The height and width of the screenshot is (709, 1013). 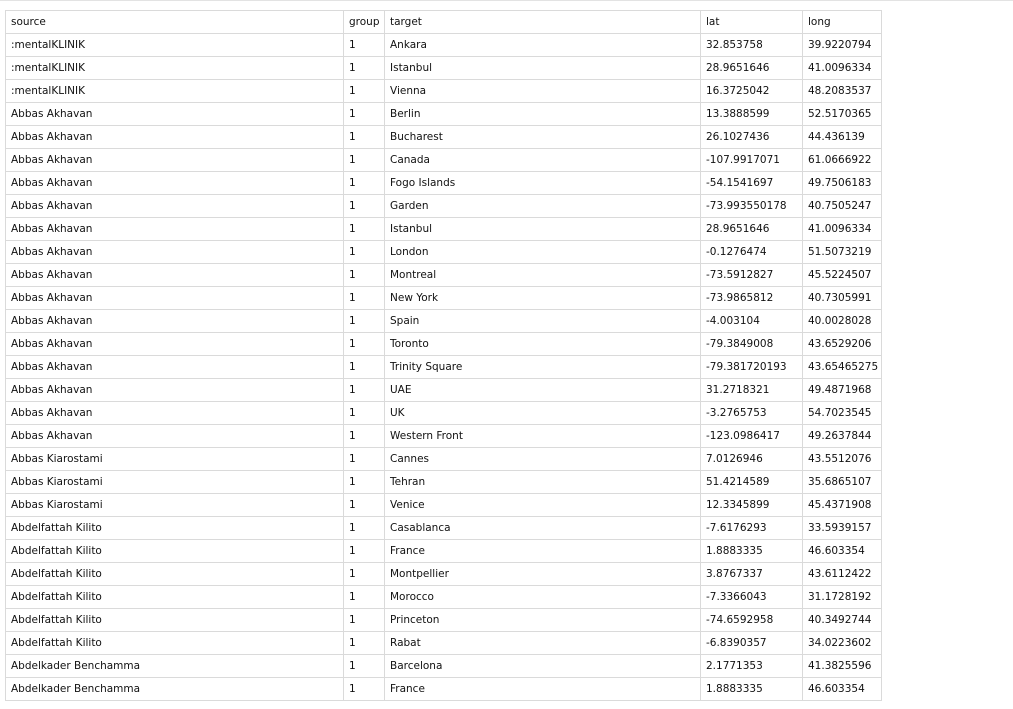 What do you see at coordinates (542, 528) in the screenshot?
I see `cell-target: Casablanca` at bounding box center [542, 528].